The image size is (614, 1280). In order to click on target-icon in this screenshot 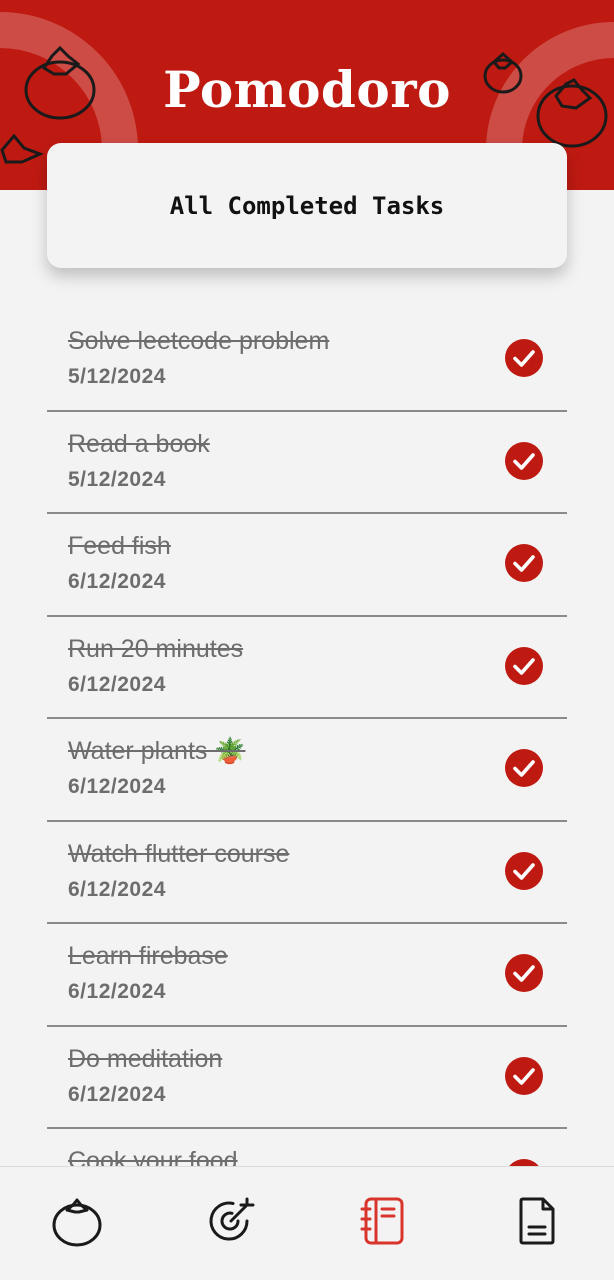, I will do `click(232, 1219)`.